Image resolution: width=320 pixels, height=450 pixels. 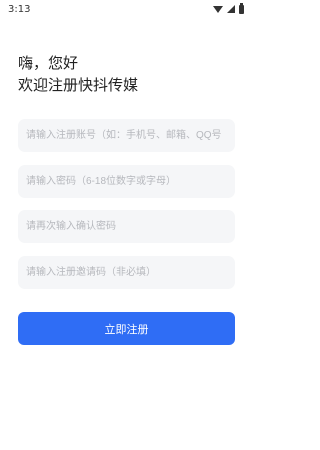 I want to click on status-bar: 3:13, so click(x=126, y=9).